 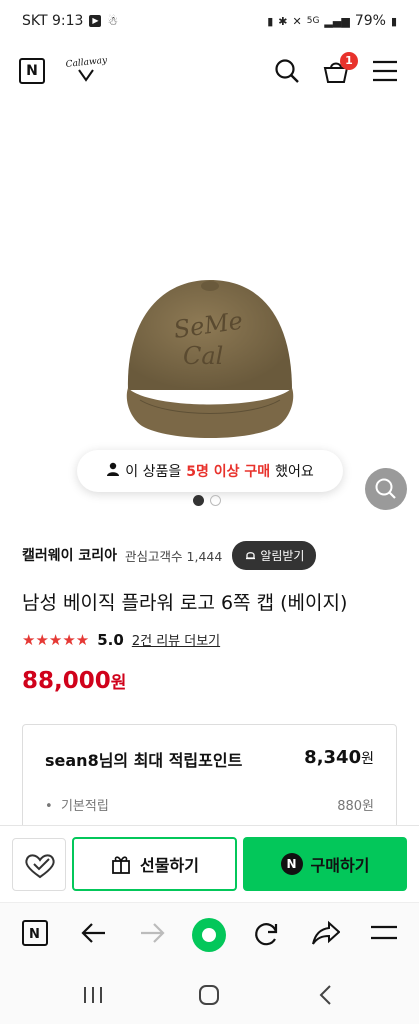 What do you see at coordinates (95, 21) in the screenshot?
I see `play-icon: ▶` at bounding box center [95, 21].